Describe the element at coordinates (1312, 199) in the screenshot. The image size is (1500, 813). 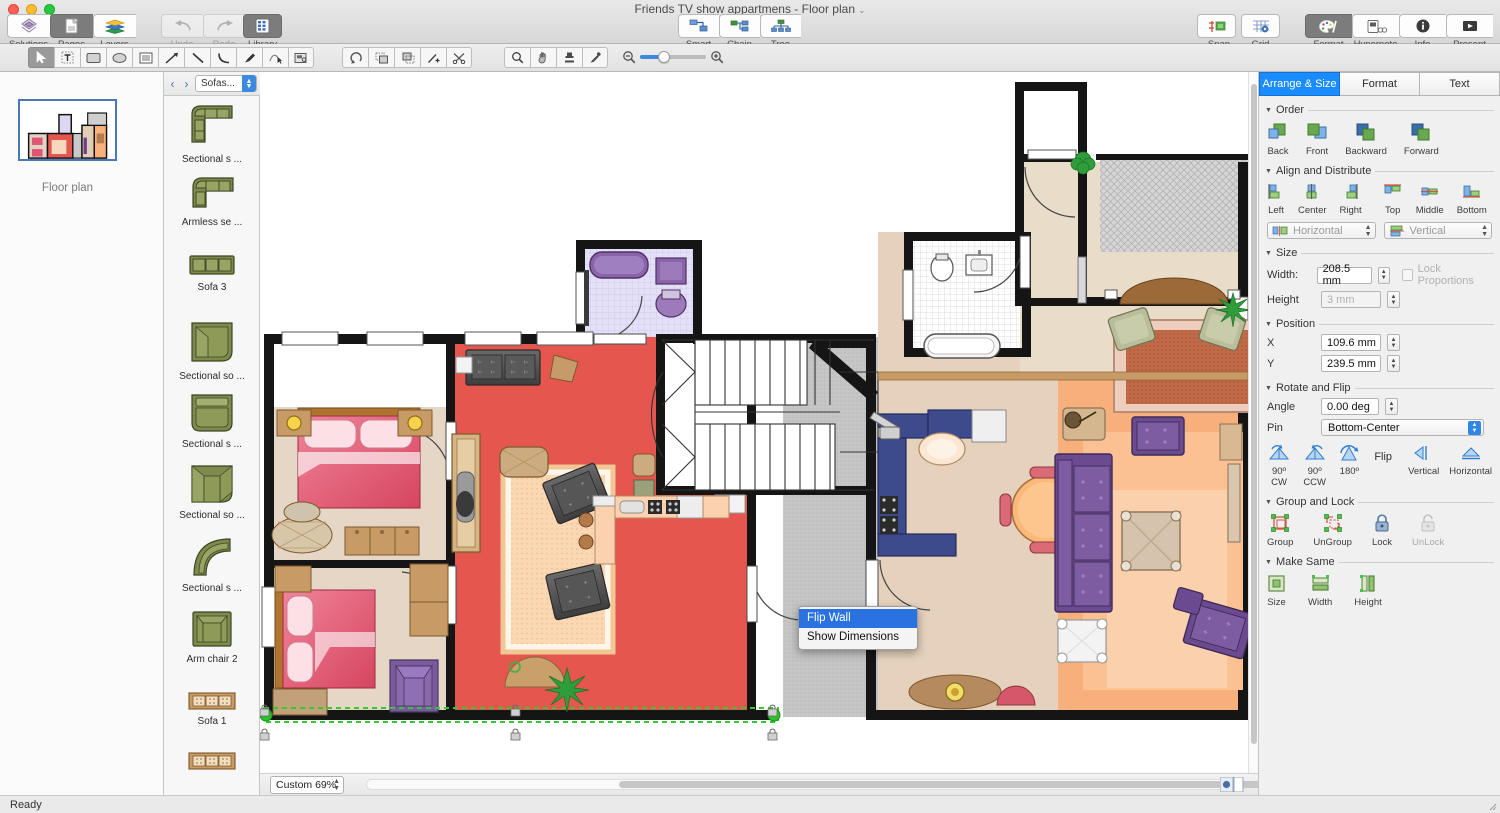
I see `align-center-button: Center` at that location.